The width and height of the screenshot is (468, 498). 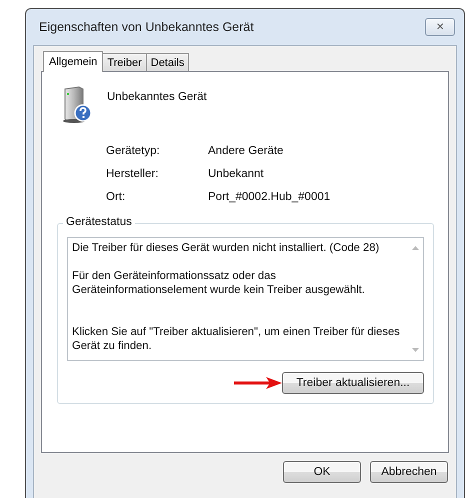 I want to click on property-value: Port_#0002.Hub_#0001, so click(x=270, y=197).